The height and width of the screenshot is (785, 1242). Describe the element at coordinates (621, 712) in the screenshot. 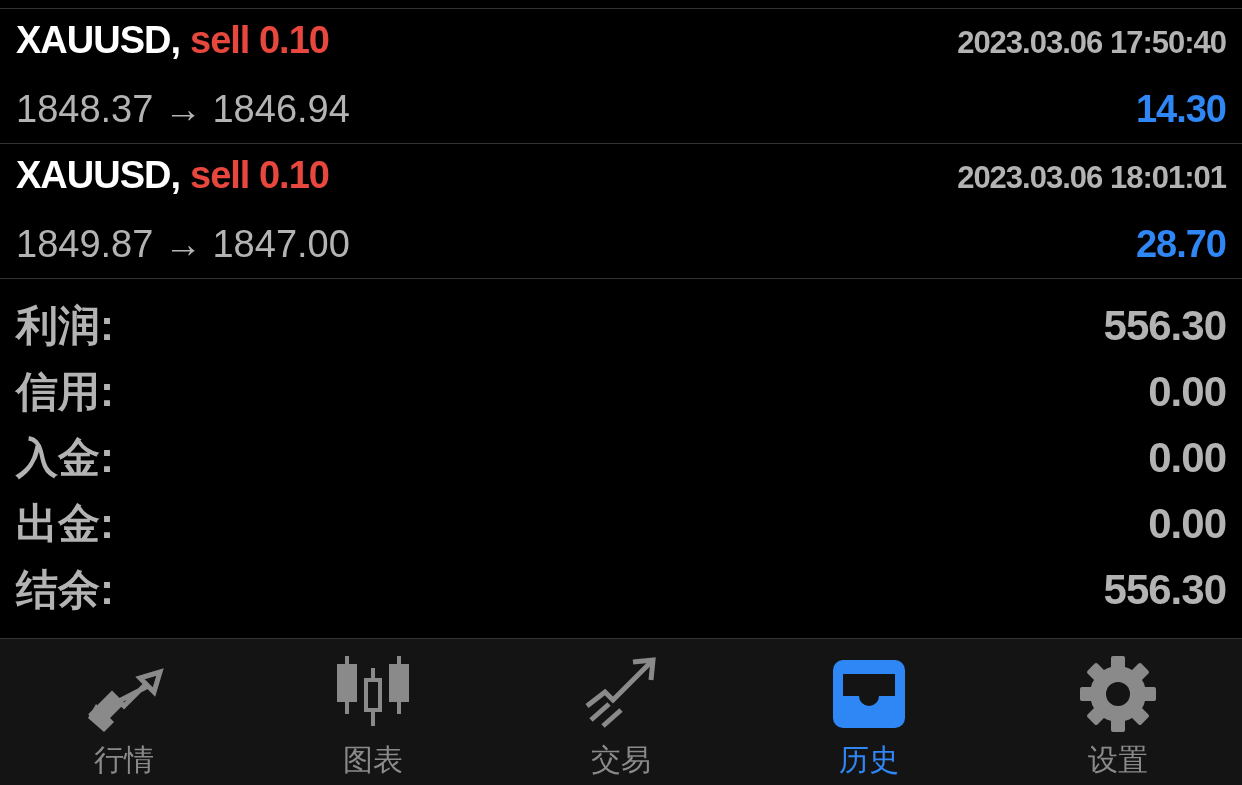

I see `tab: 交易` at that location.